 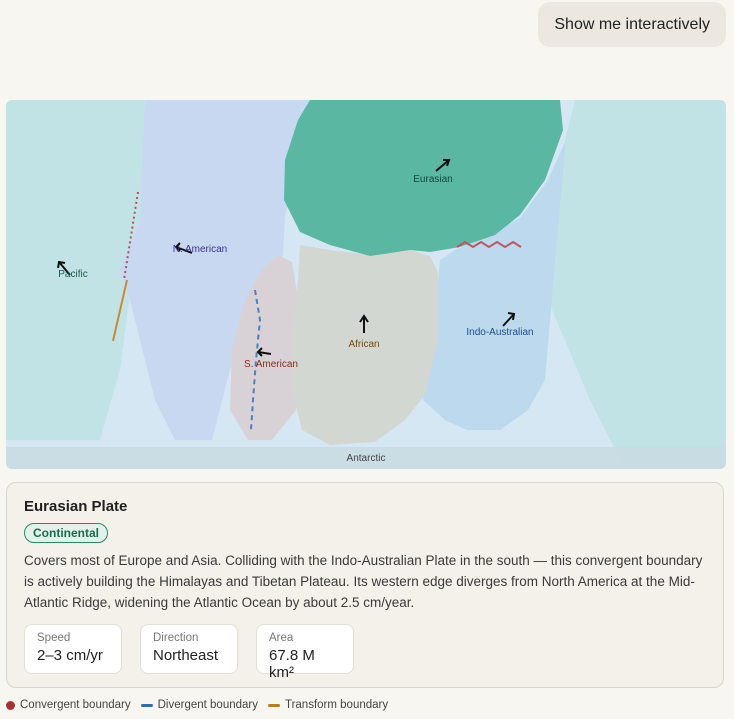 I want to click on stat-speed: Speed 2–3 cm/yr, so click(x=73, y=649).